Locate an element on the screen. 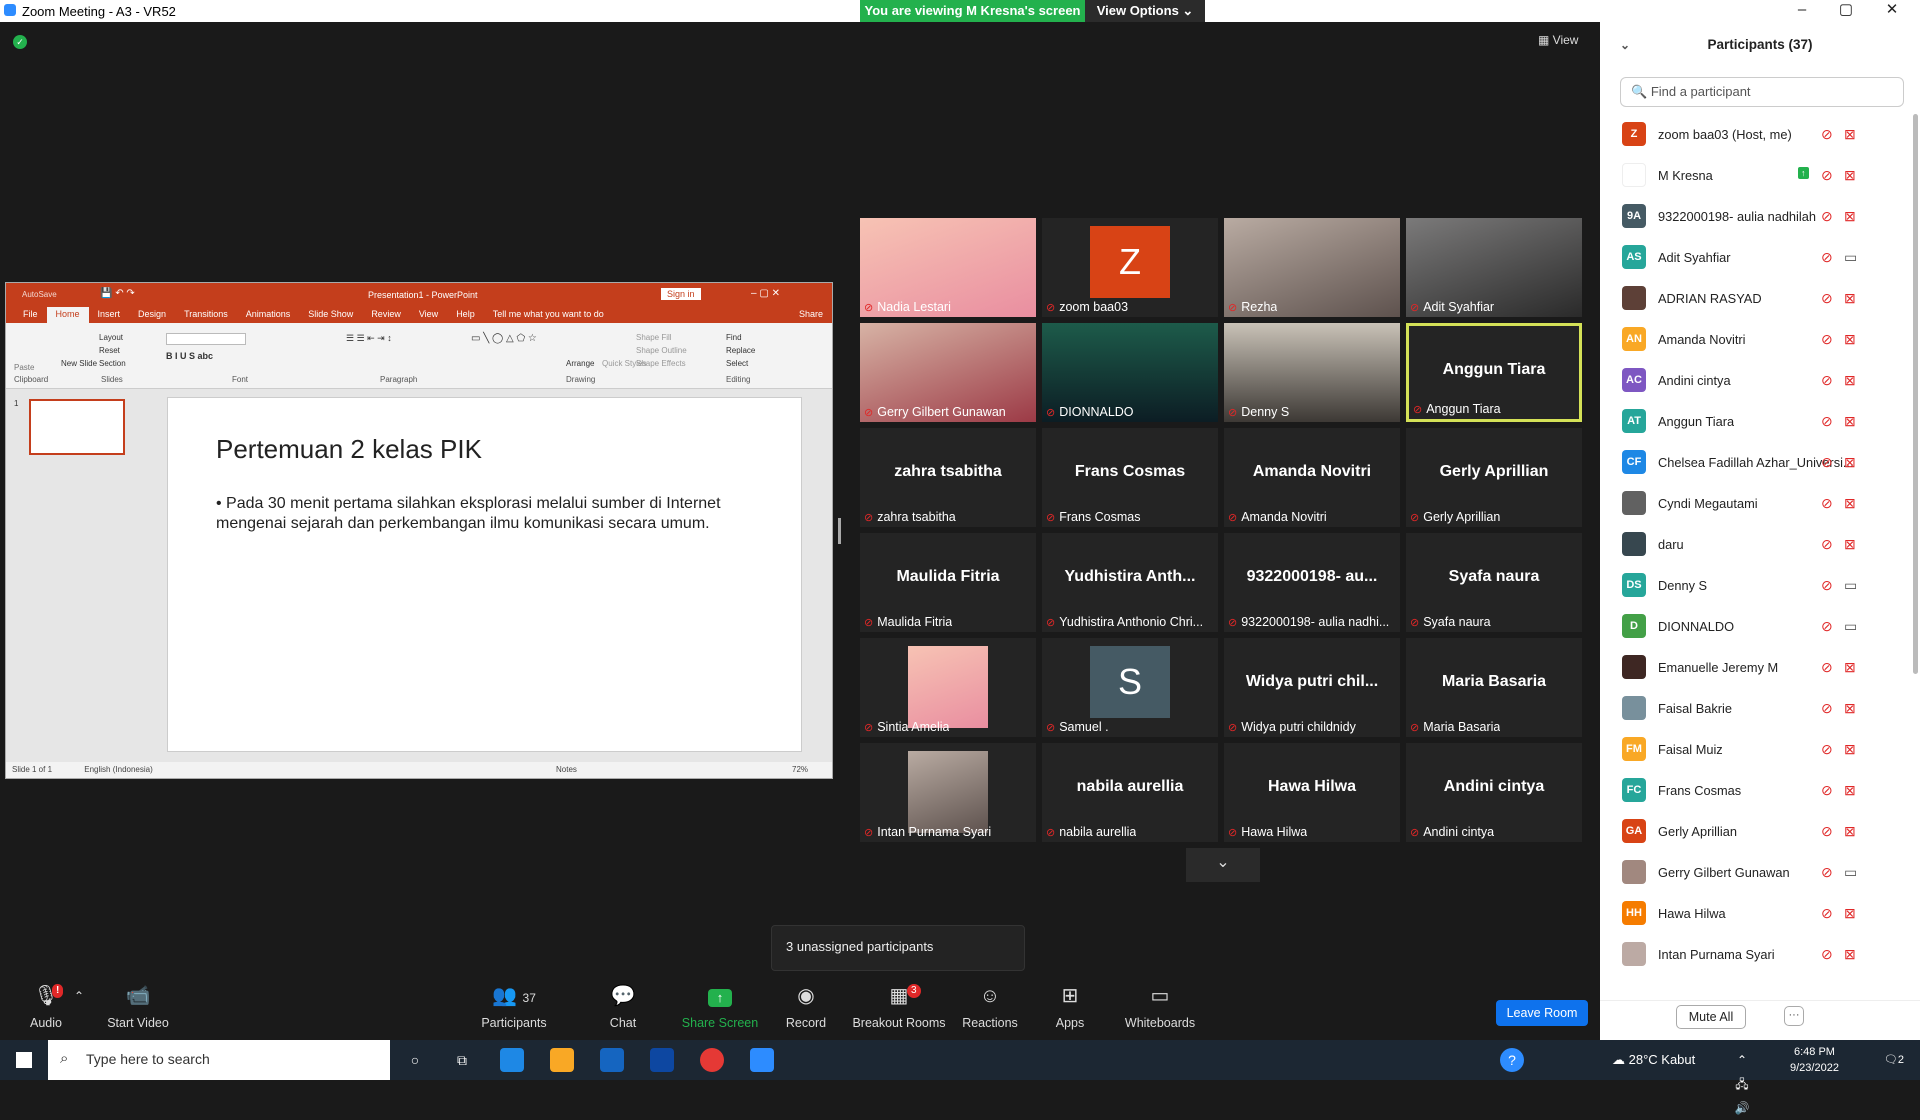  participant-video-tile: Frans Cosmas ⊘ Frans Cosmas is located at coordinates (1130, 477).